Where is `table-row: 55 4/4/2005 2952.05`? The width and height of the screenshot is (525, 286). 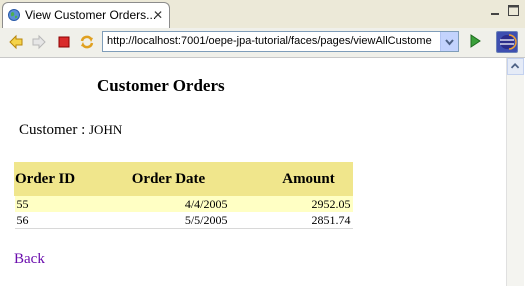 table-row: 55 4/4/2005 2952.05 is located at coordinates (183, 203).